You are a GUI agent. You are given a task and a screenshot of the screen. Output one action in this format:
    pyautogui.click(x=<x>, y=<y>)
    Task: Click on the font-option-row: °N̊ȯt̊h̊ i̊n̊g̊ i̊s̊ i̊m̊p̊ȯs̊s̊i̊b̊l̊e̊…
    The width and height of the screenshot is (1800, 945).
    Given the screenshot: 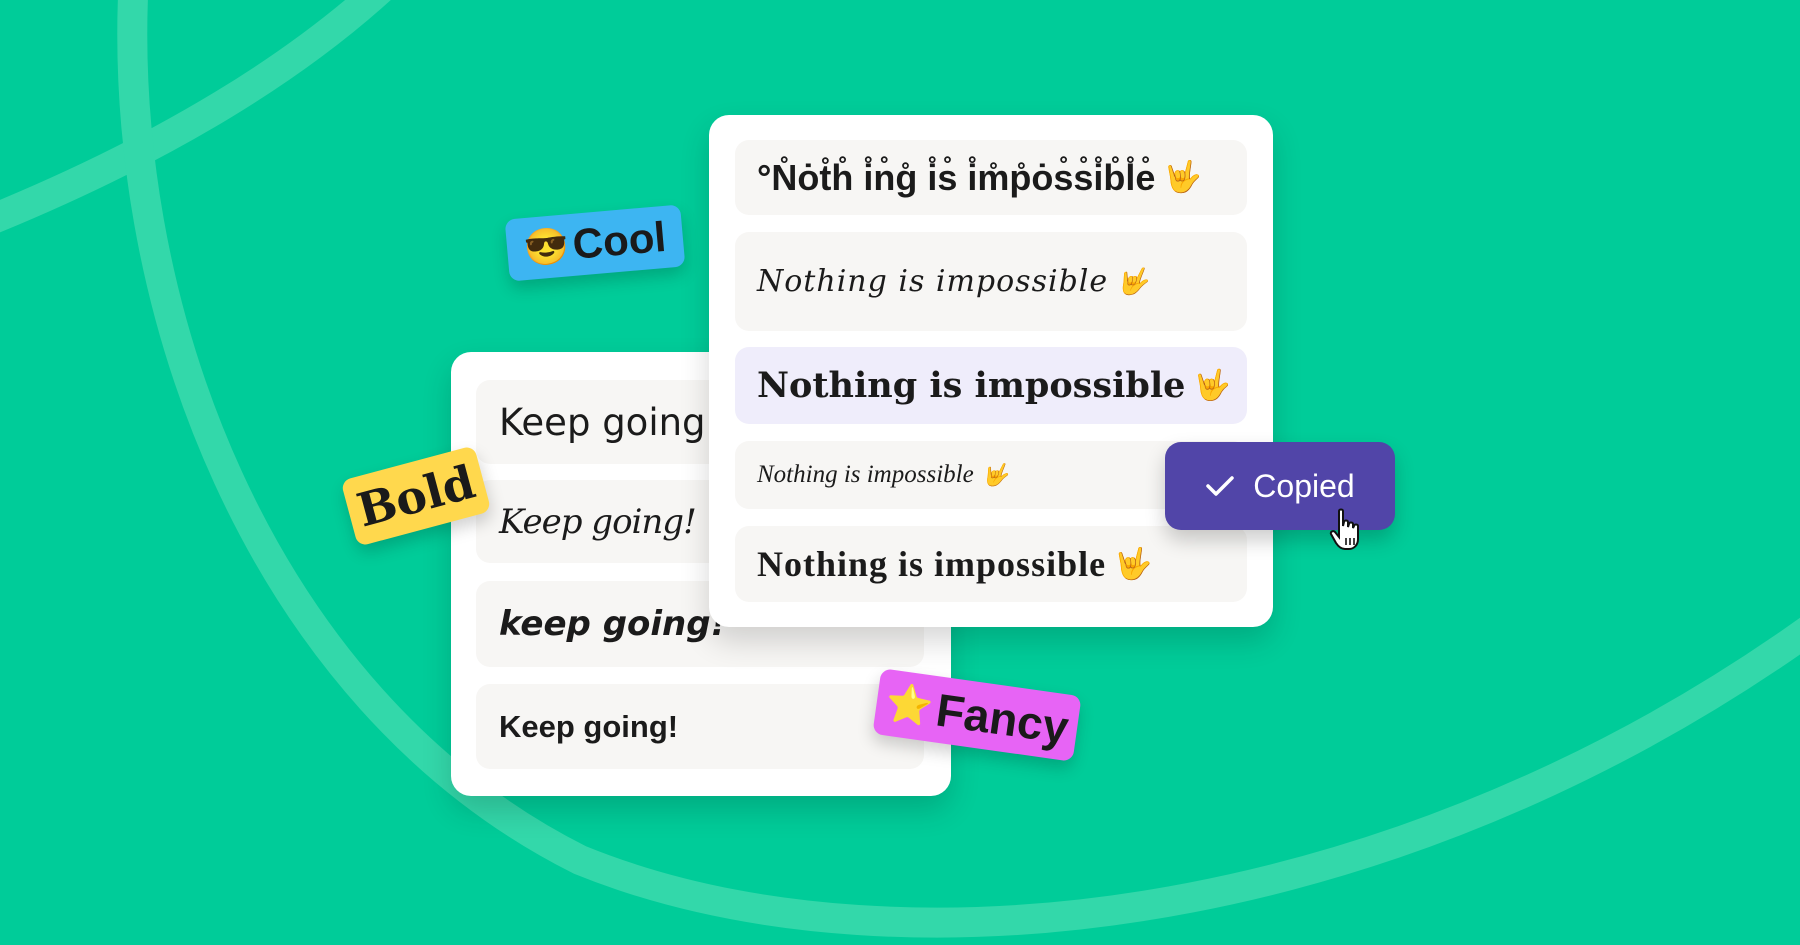 What is the action you would take?
    pyautogui.click(x=991, y=177)
    